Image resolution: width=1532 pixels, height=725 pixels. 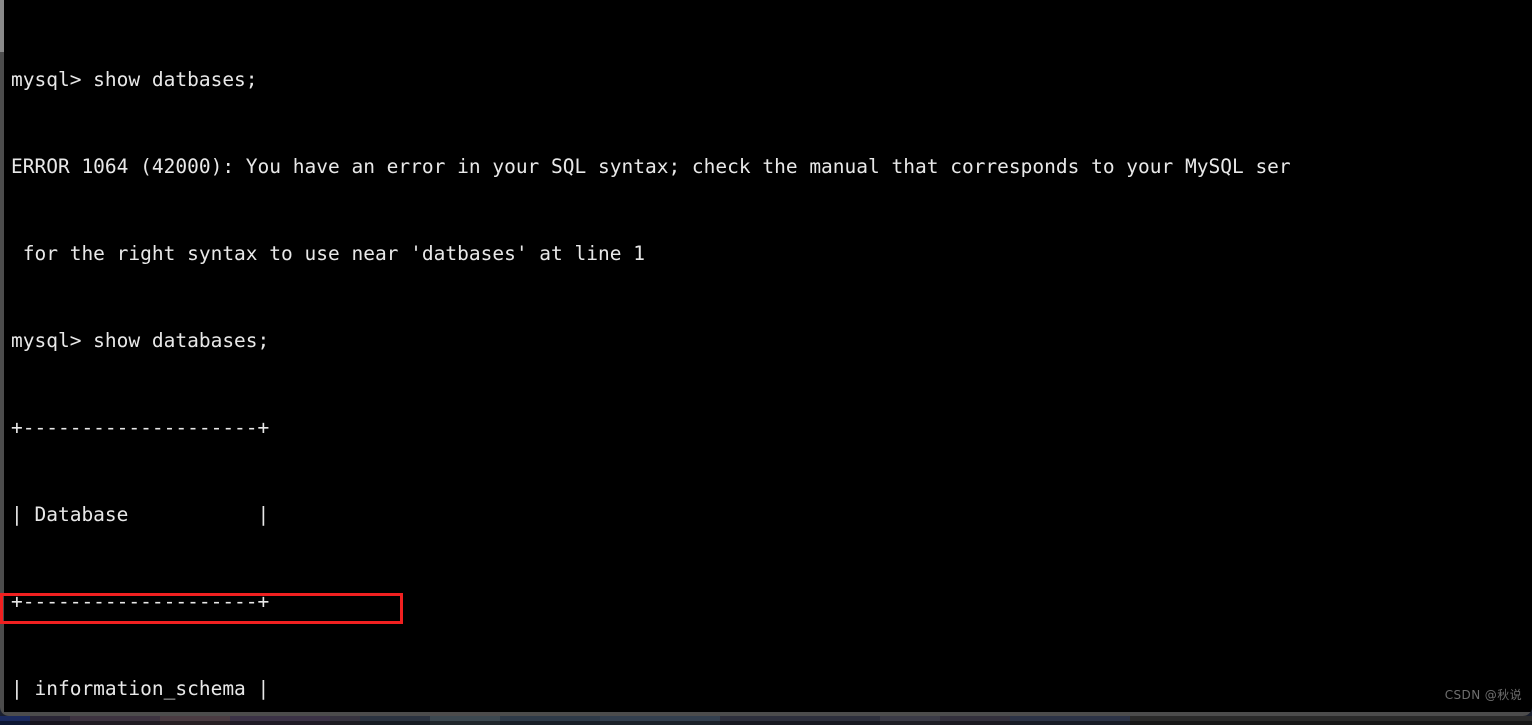 I want to click on desktop-taskbar-shadow, so click(x=766, y=723).